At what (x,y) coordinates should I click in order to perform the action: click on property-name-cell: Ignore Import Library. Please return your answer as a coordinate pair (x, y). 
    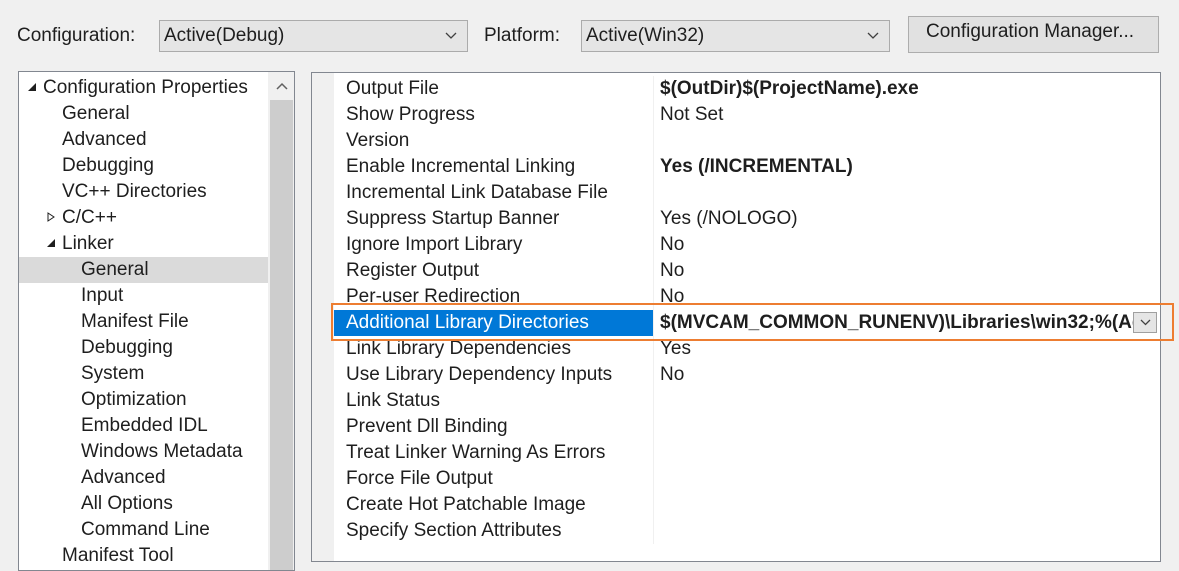
    Looking at the image, I should click on (494, 245).